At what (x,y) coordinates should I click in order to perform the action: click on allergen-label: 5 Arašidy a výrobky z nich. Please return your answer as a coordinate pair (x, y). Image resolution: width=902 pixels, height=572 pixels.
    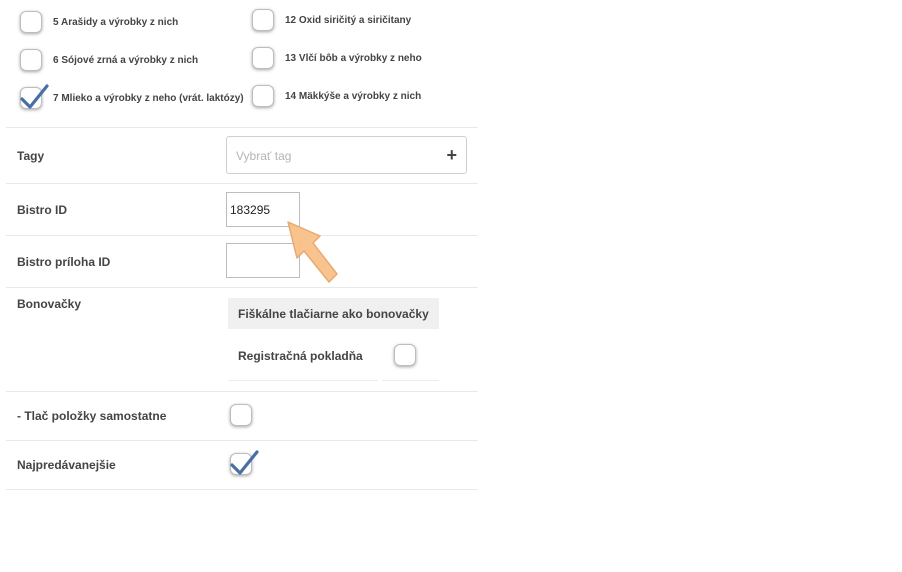
    Looking at the image, I should click on (116, 22).